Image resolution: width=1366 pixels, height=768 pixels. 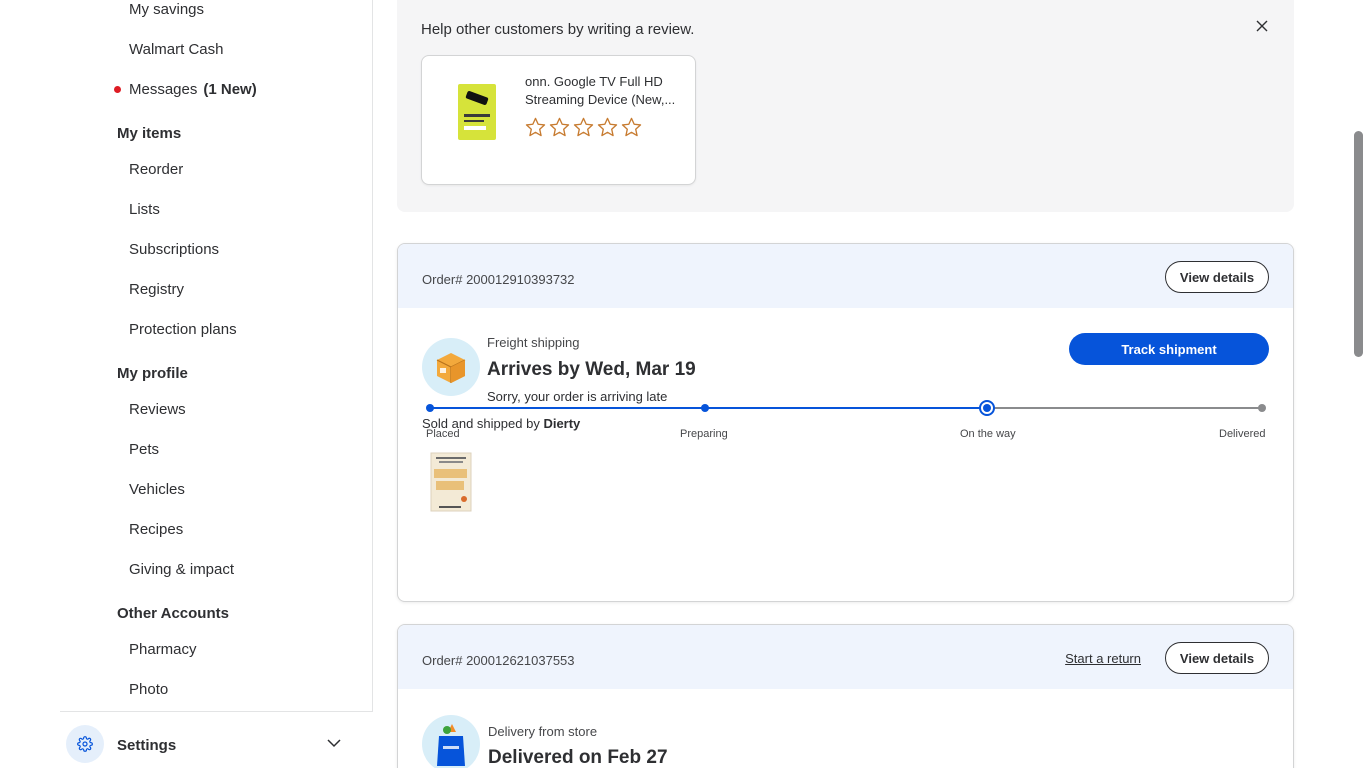 What do you see at coordinates (562, 423) in the screenshot?
I see `seller-name: Dierty` at bounding box center [562, 423].